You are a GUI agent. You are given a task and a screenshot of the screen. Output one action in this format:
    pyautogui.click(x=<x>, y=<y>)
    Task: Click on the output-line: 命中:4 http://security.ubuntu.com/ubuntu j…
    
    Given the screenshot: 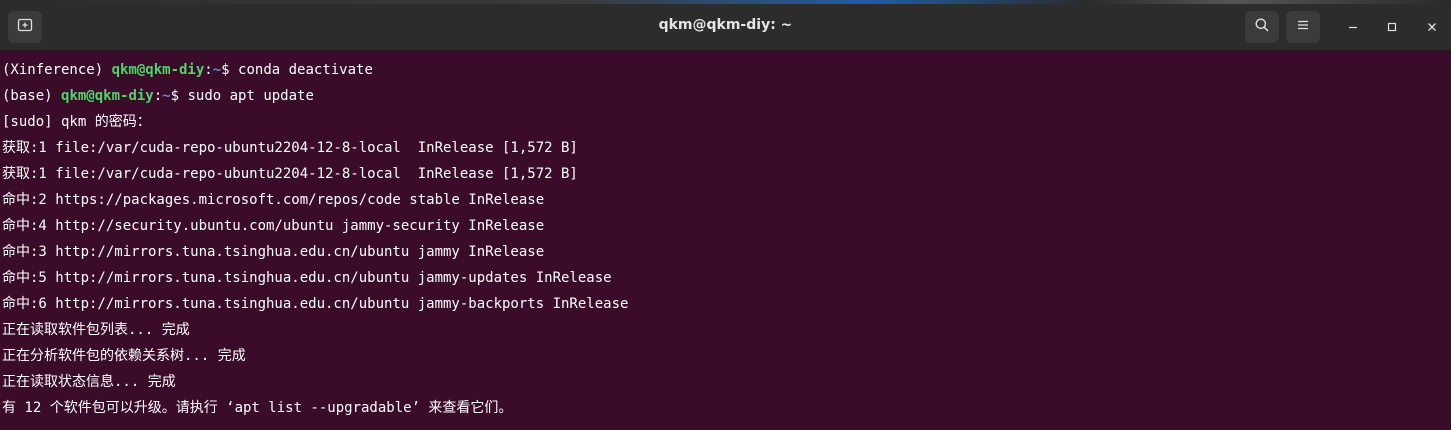 What is the action you would take?
    pyautogui.click(x=273, y=226)
    